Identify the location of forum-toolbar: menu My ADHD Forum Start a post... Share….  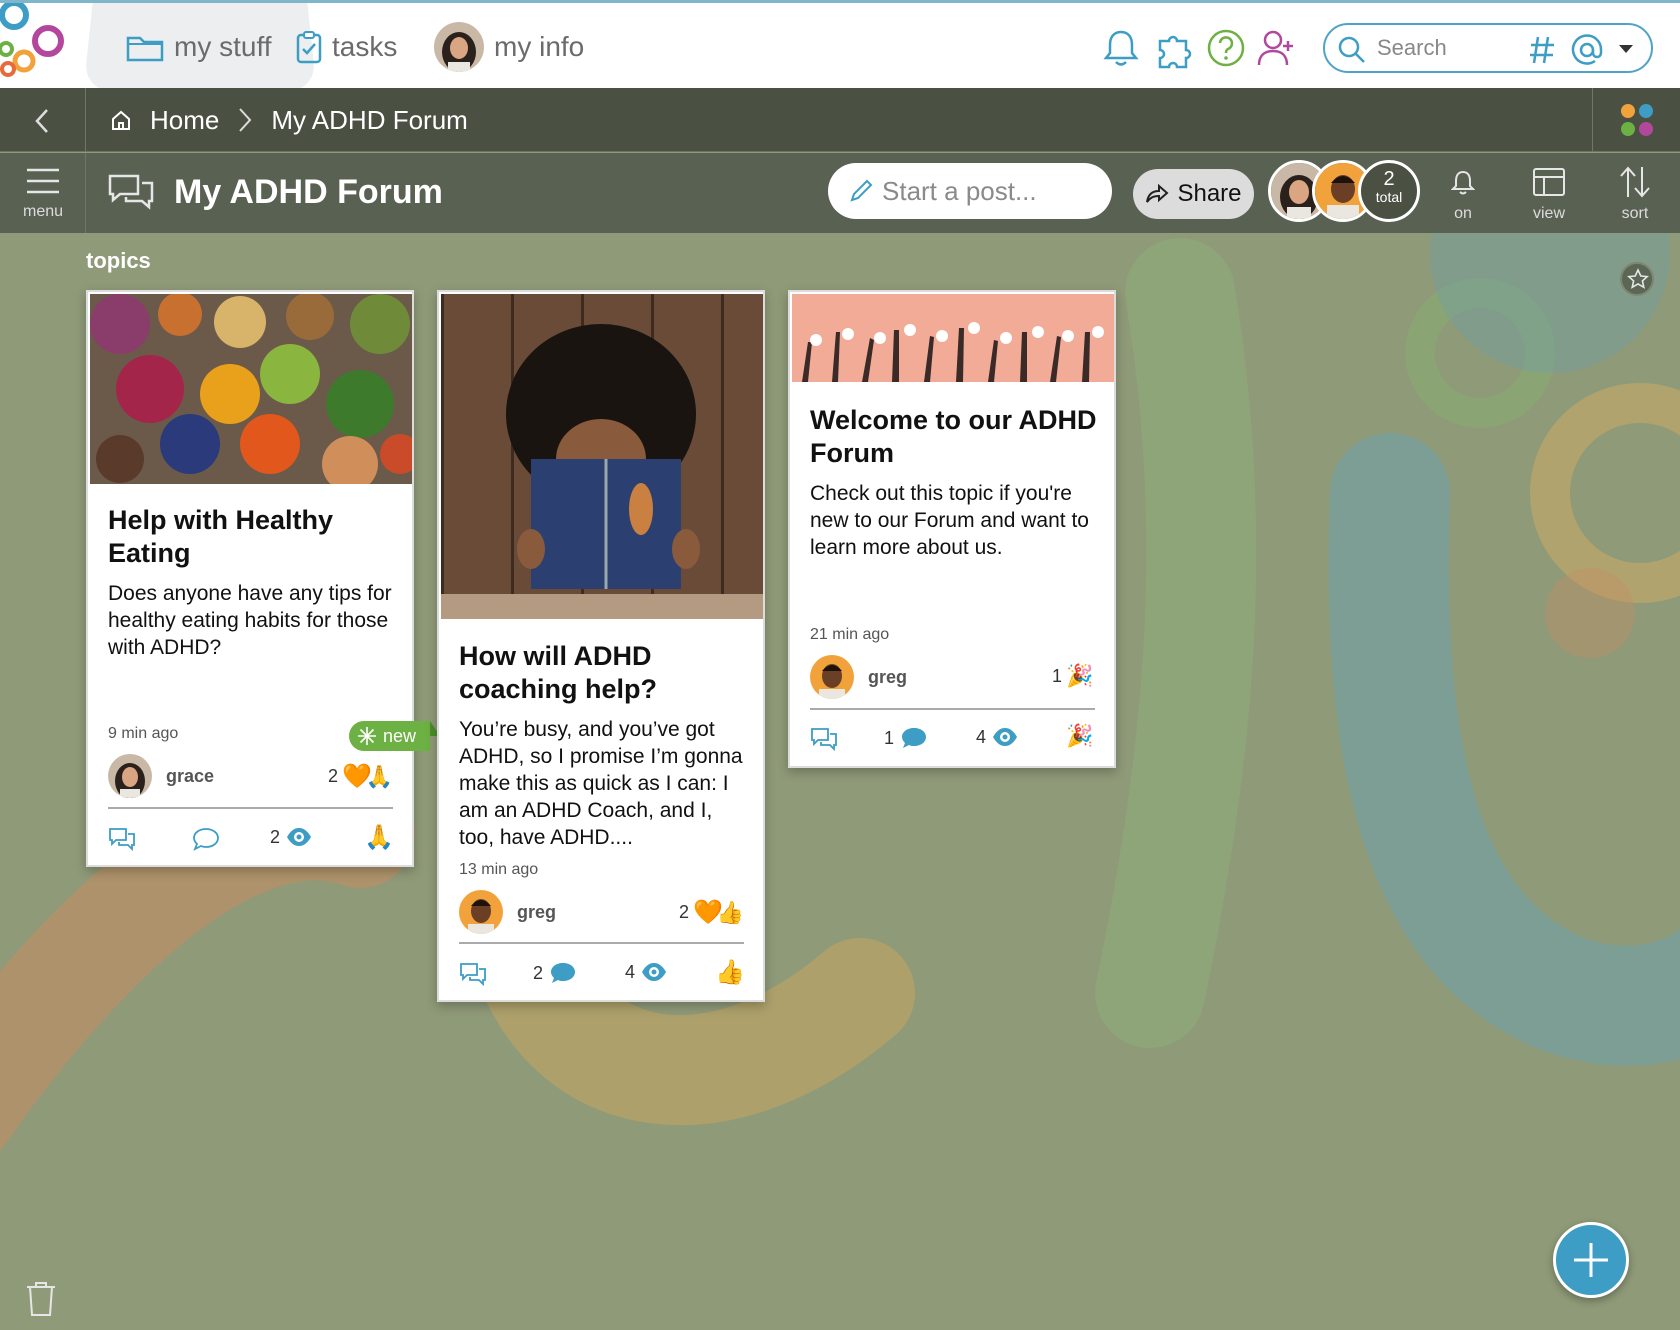
(840, 193).